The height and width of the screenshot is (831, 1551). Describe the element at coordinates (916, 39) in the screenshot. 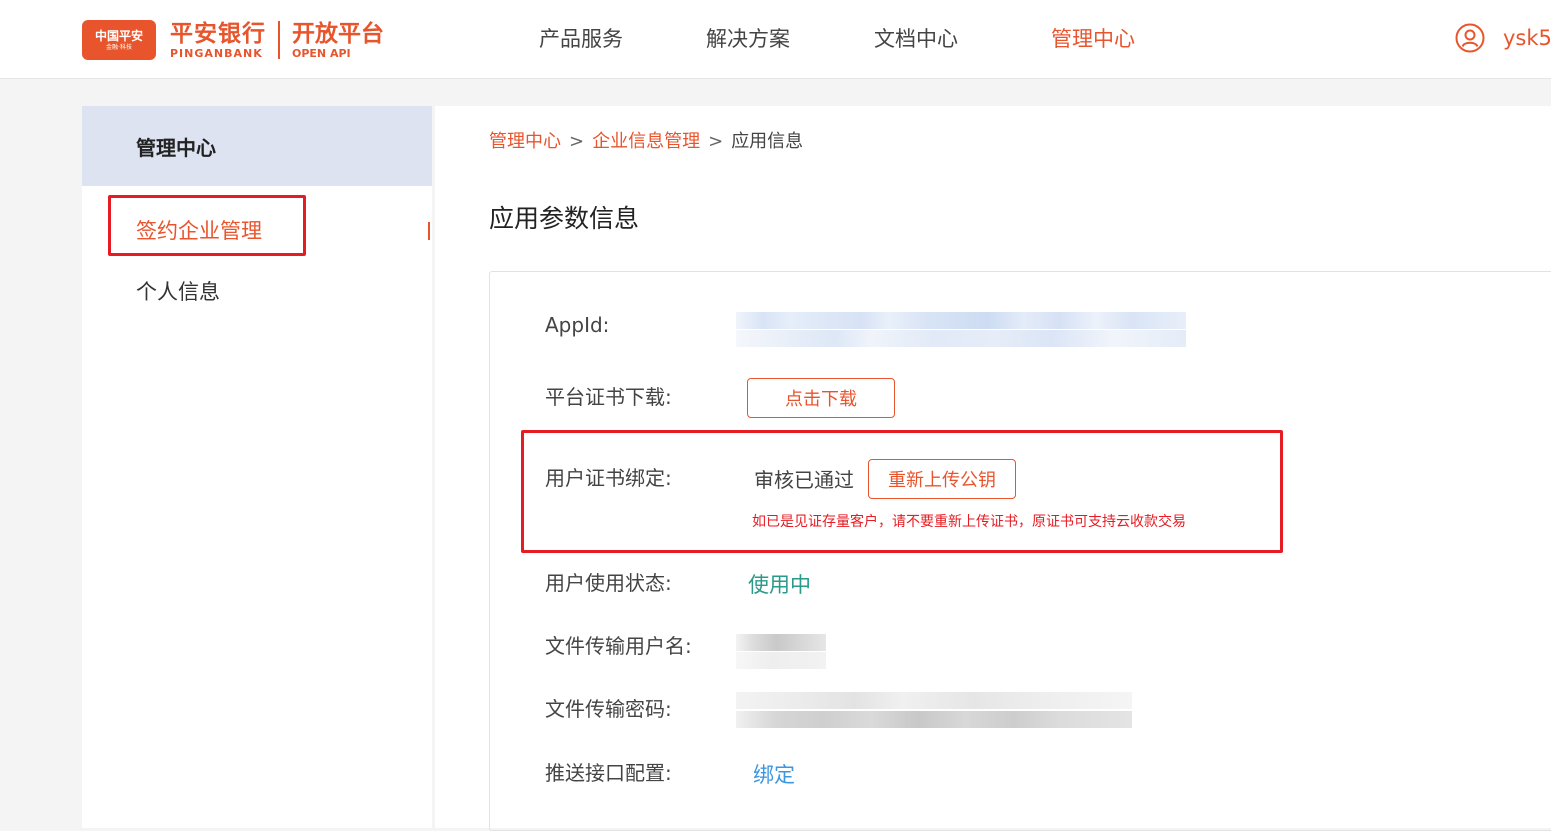

I see `nav-docs: 文档中心` at that location.